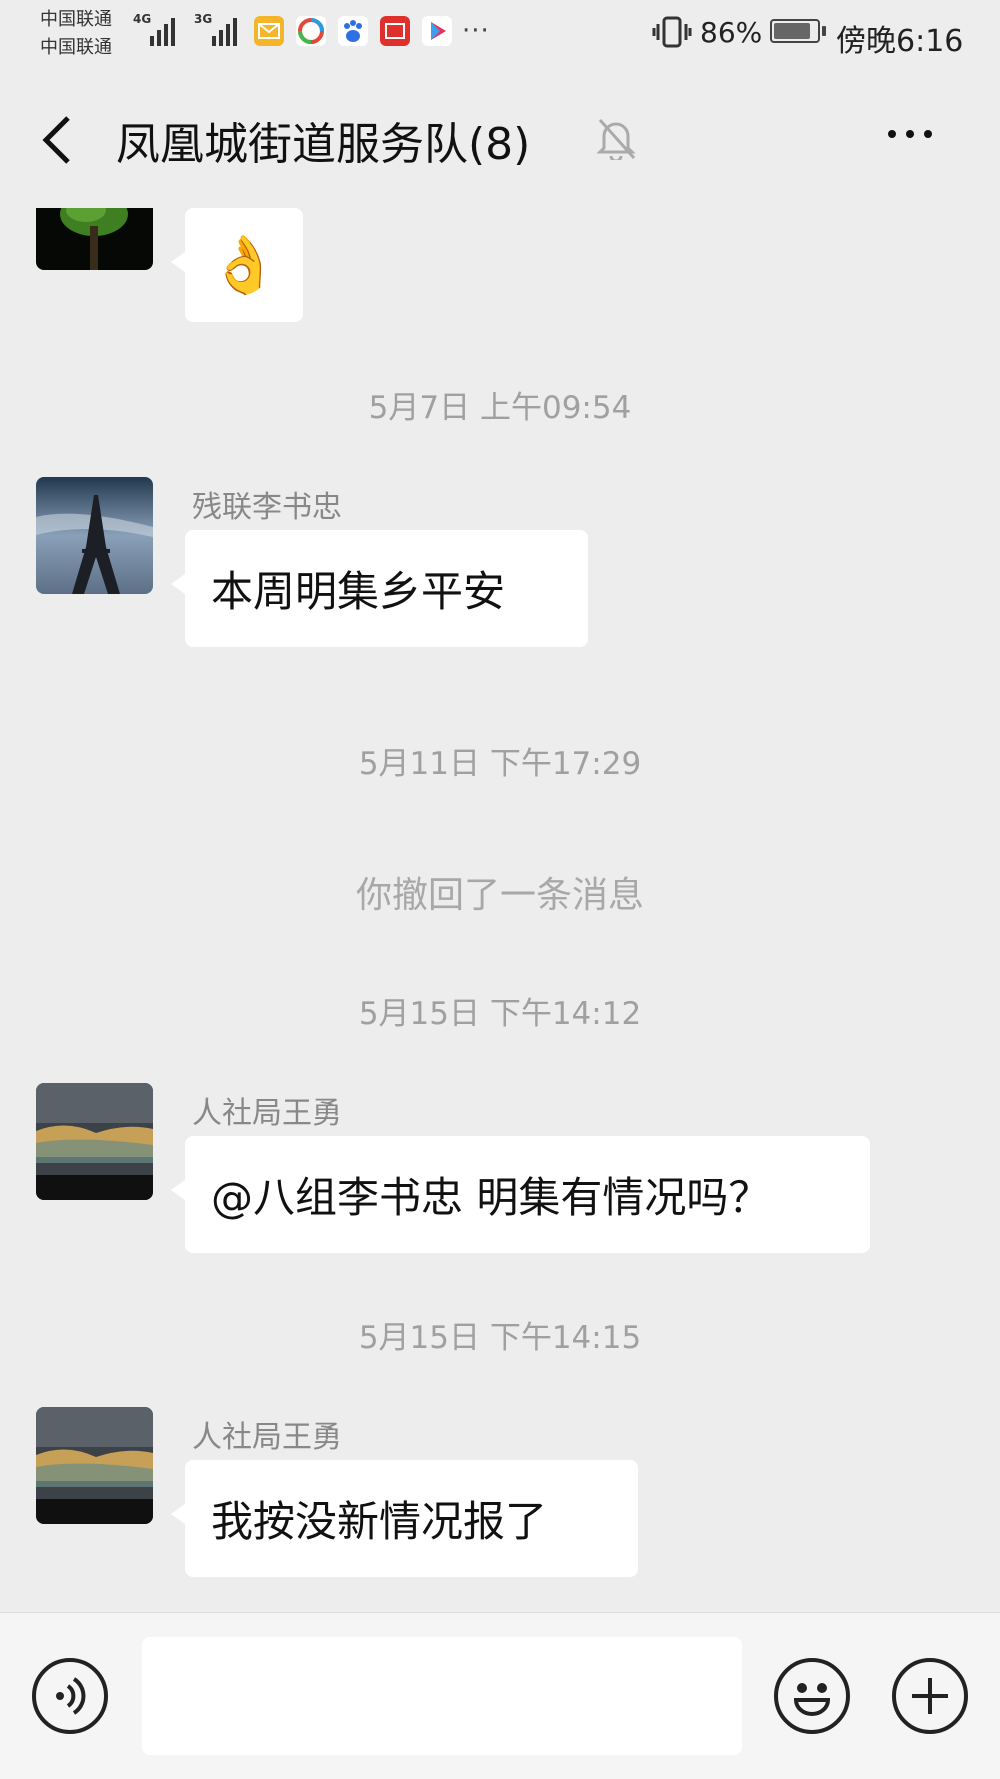 The height and width of the screenshot is (1779, 1000). What do you see at coordinates (500, 764) in the screenshot?
I see `timestamp: 5月11日 下午17:29` at bounding box center [500, 764].